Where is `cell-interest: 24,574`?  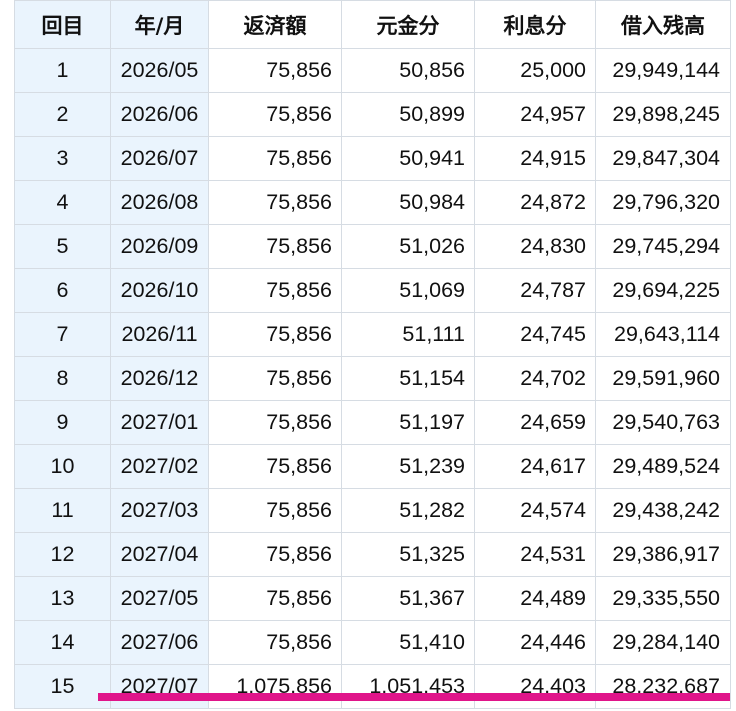 cell-interest: 24,574 is located at coordinates (535, 510).